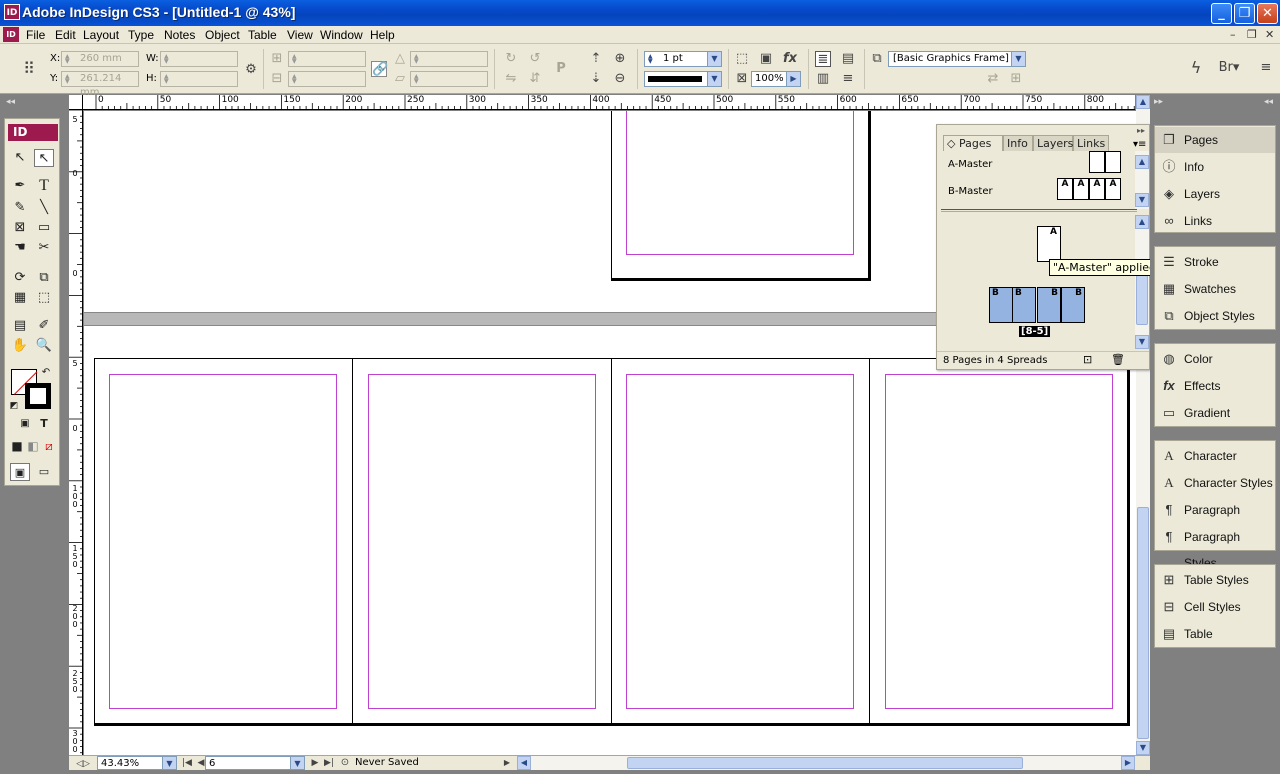 The width and height of the screenshot is (1280, 774). What do you see at coordinates (1215, 194) in the screenshot?
I see `dock-layers: ◈ Layers` at bounding box center [1215, 194].